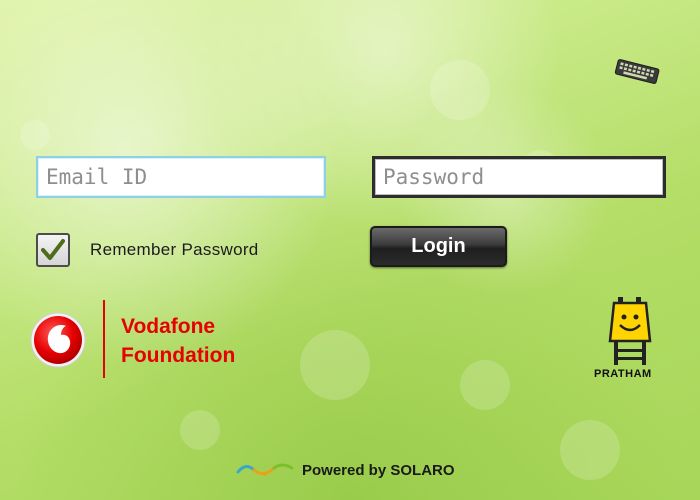  I want to click on solaro-logo, so click(265, 469).